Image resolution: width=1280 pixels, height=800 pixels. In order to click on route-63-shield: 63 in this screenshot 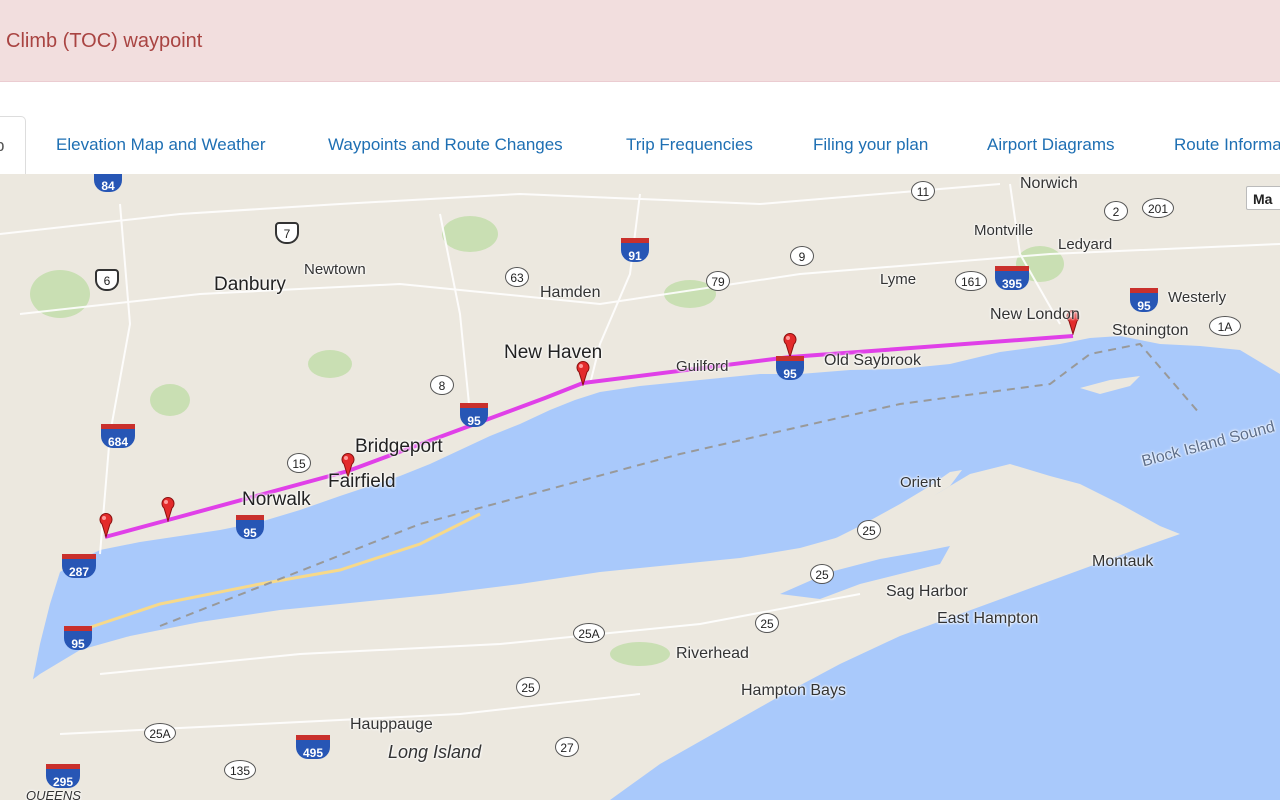, I will do `click(517, 277)`.